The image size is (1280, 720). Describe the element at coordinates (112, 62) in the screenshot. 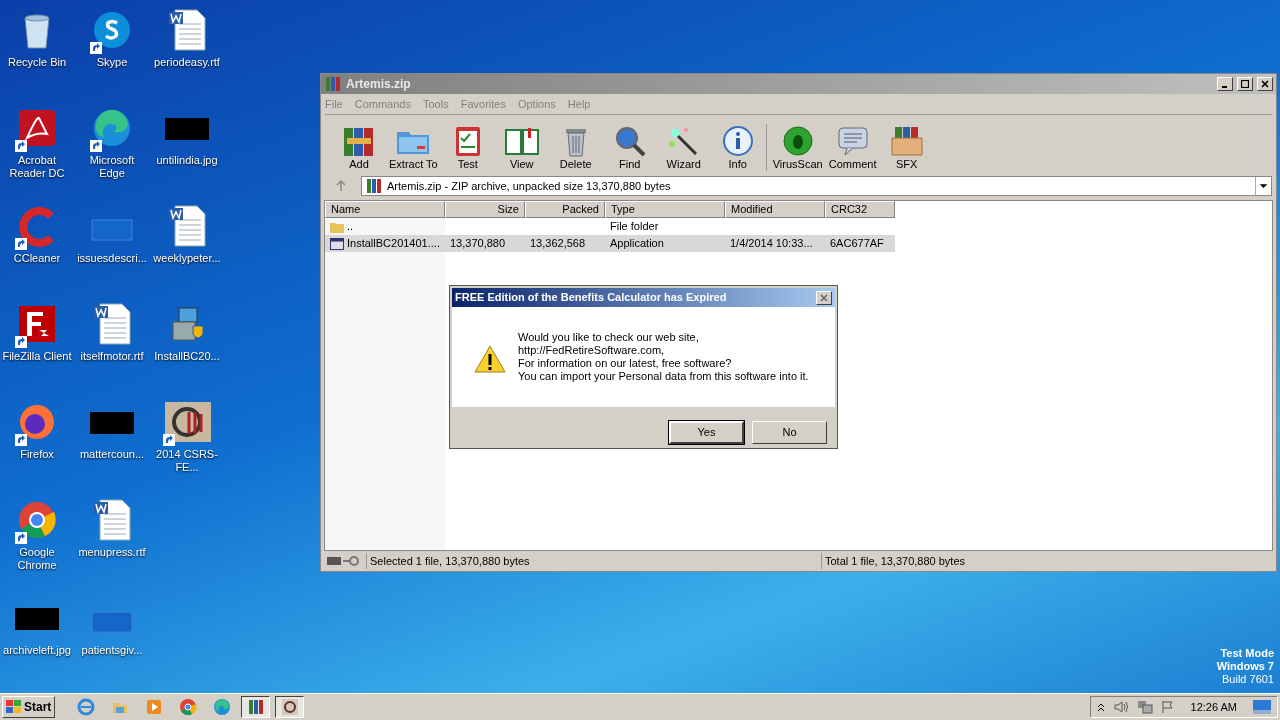

I see `desktop-icon-label: Skype` at that location.